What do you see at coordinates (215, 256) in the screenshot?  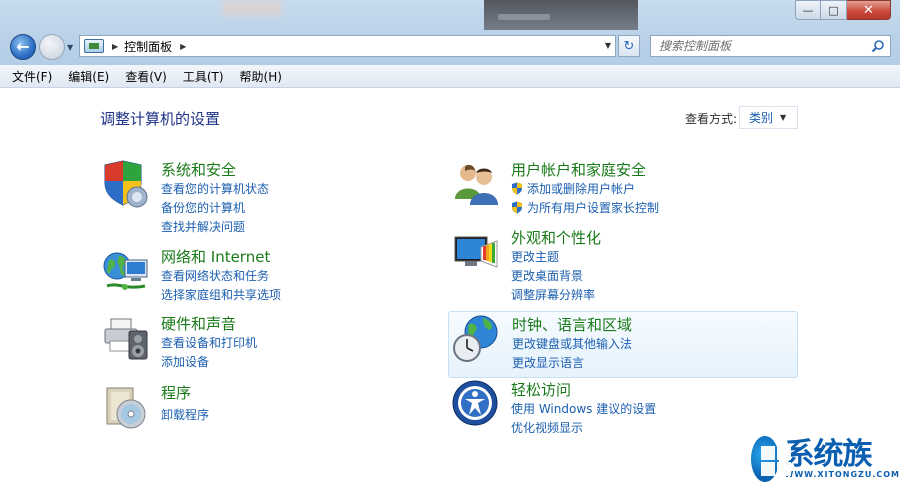 I see `category-title: 网络和 Internet` at bounding box center [215, 256].